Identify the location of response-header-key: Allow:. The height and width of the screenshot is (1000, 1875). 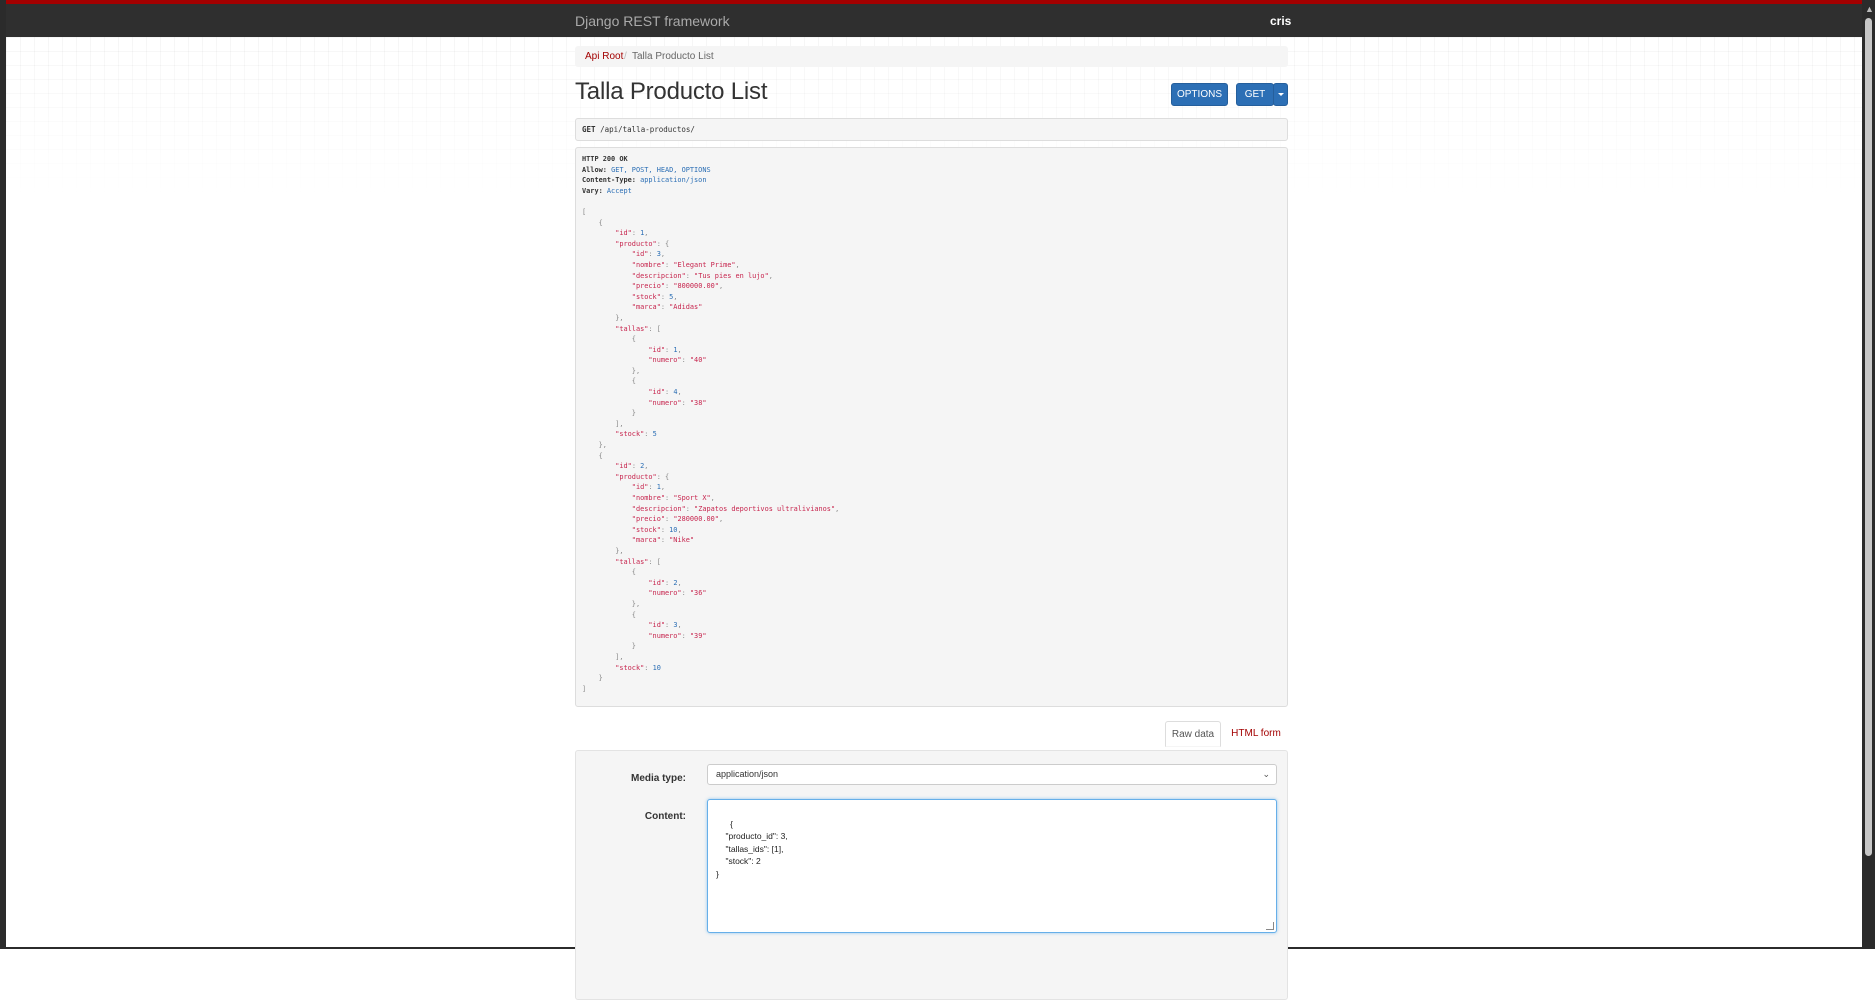
(594, 169).